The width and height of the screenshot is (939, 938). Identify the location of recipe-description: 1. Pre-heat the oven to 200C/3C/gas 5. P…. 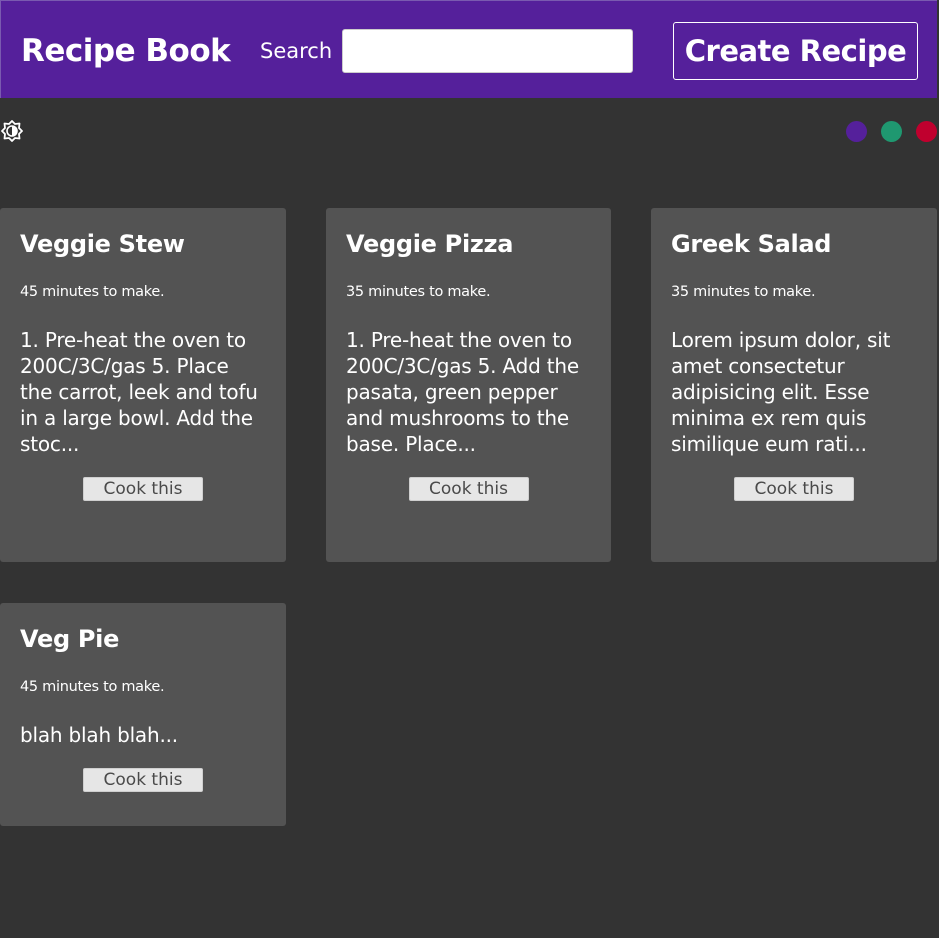
(139, 392).